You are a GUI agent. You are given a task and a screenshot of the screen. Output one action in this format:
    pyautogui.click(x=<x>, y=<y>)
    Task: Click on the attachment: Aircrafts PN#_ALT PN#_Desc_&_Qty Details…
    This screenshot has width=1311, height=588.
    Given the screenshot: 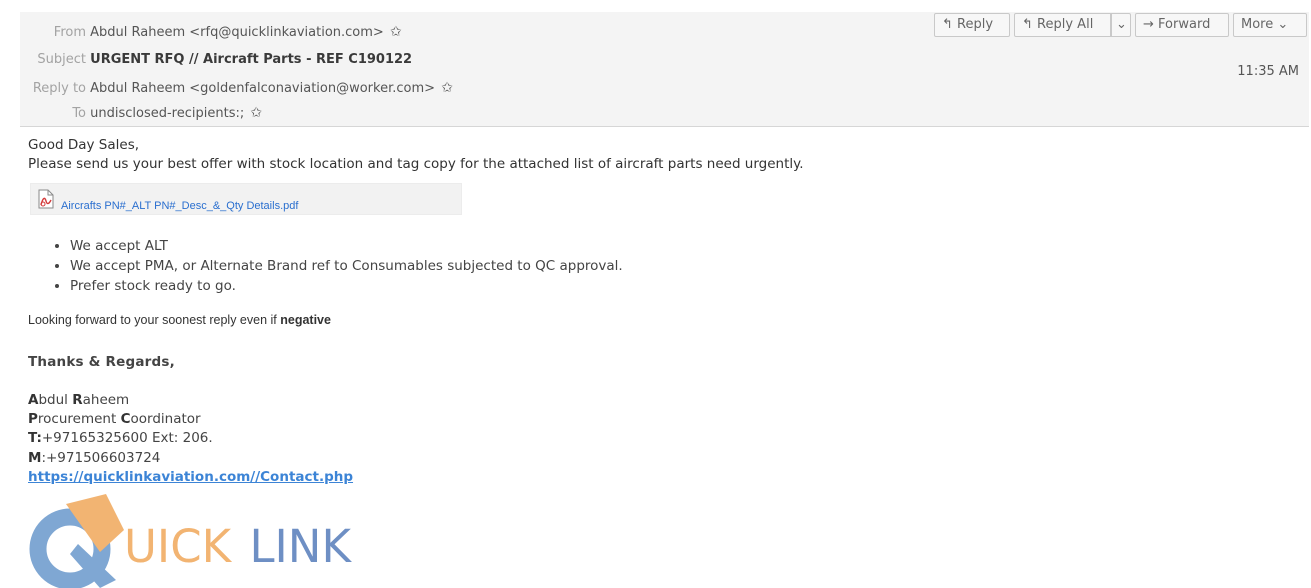 What is the action you would take?
    pyautogui.click(x=246, y=199)
    